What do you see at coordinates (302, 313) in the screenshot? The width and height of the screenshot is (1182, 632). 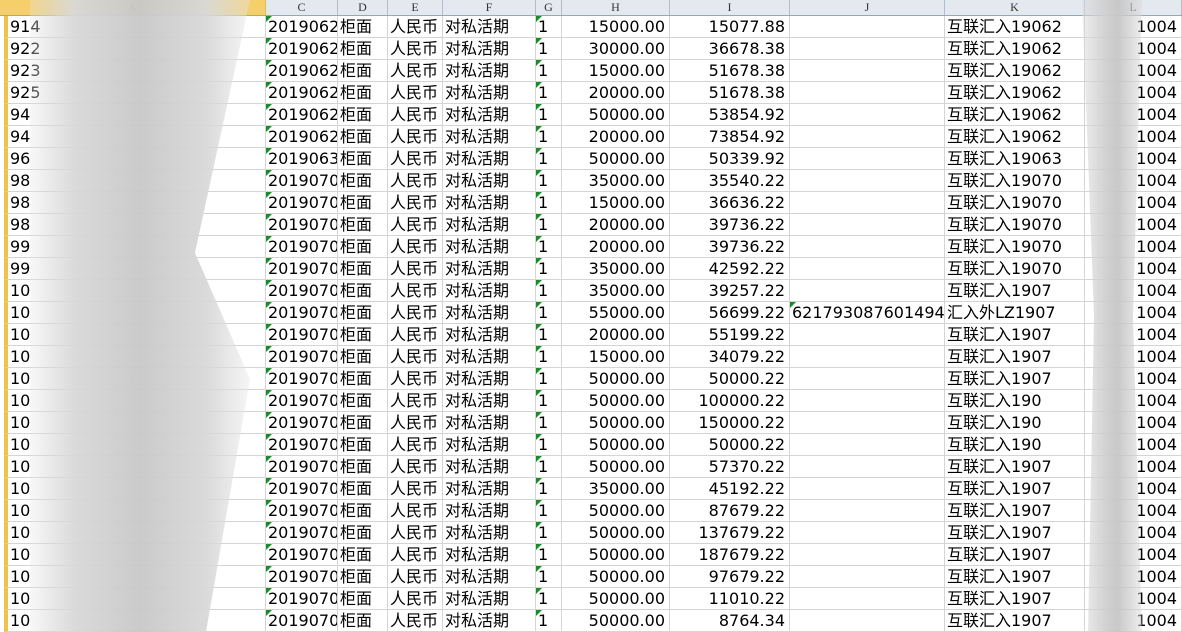 I see `cell-c: 20190705` at bounding box center [302, 313].